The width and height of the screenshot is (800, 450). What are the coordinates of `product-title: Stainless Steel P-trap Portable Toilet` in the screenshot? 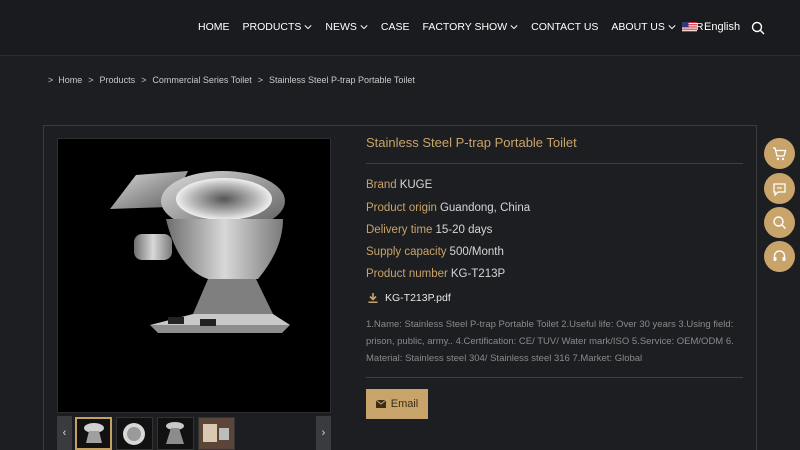 It's located at (471, 142).